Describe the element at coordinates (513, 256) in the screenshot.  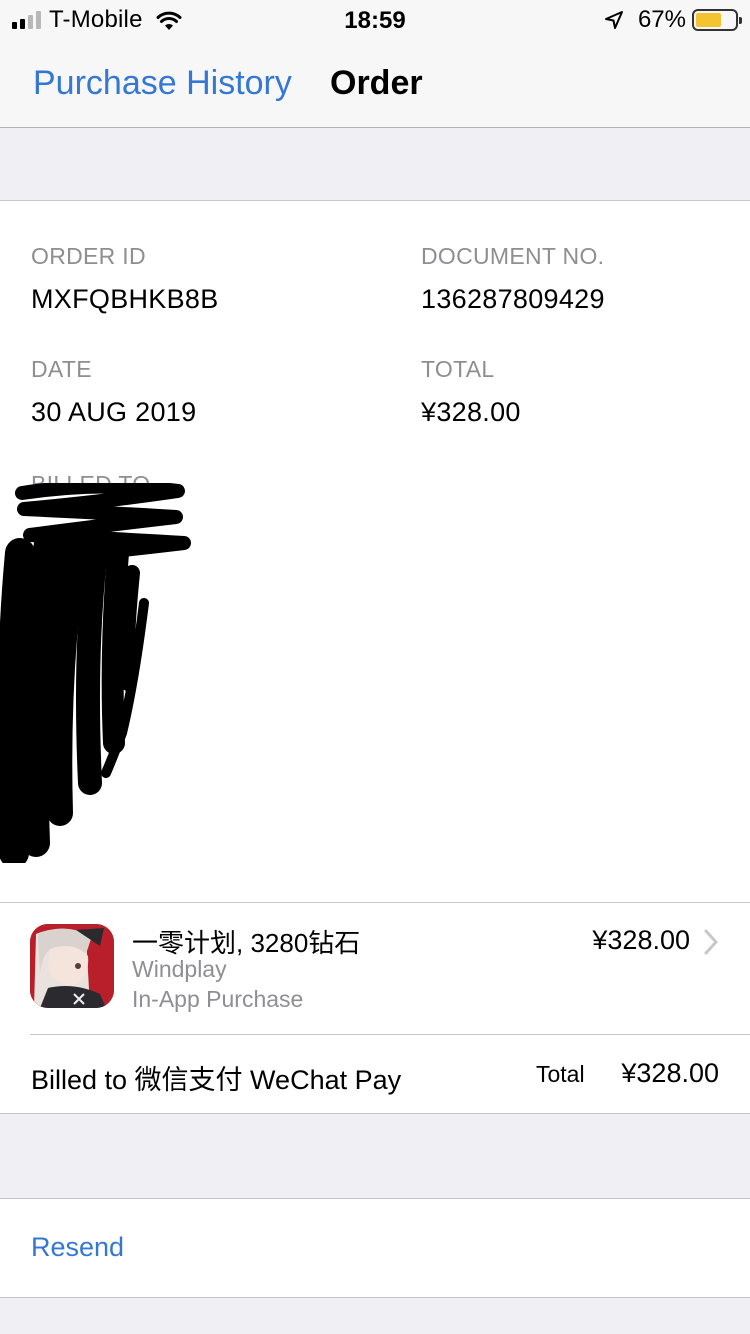
I see `document-no-label: DOCUMENT NO.` at that location.